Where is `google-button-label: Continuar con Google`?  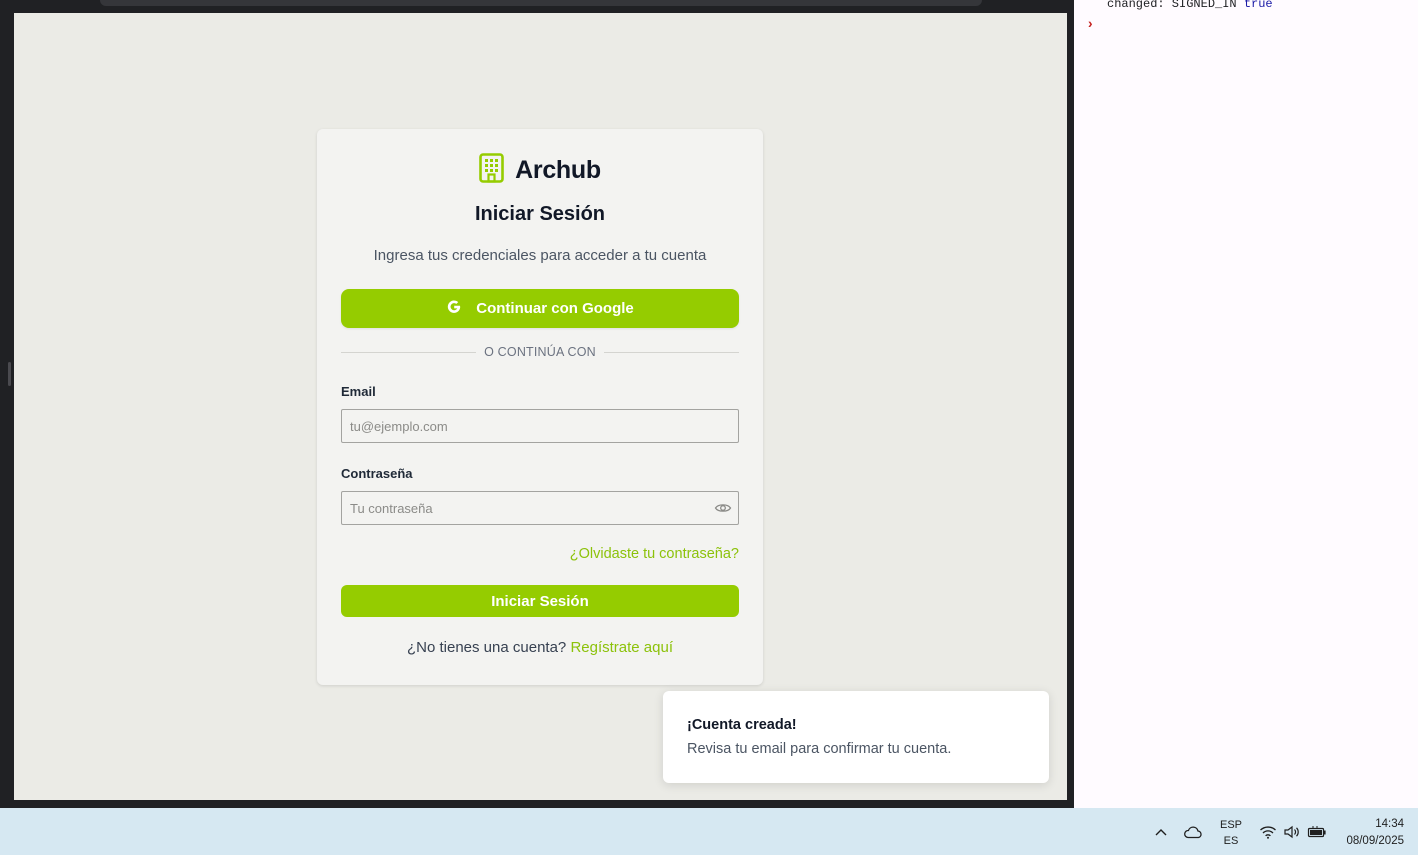
google-button-label: Continuar con Google is located at coordinates (555, 308).